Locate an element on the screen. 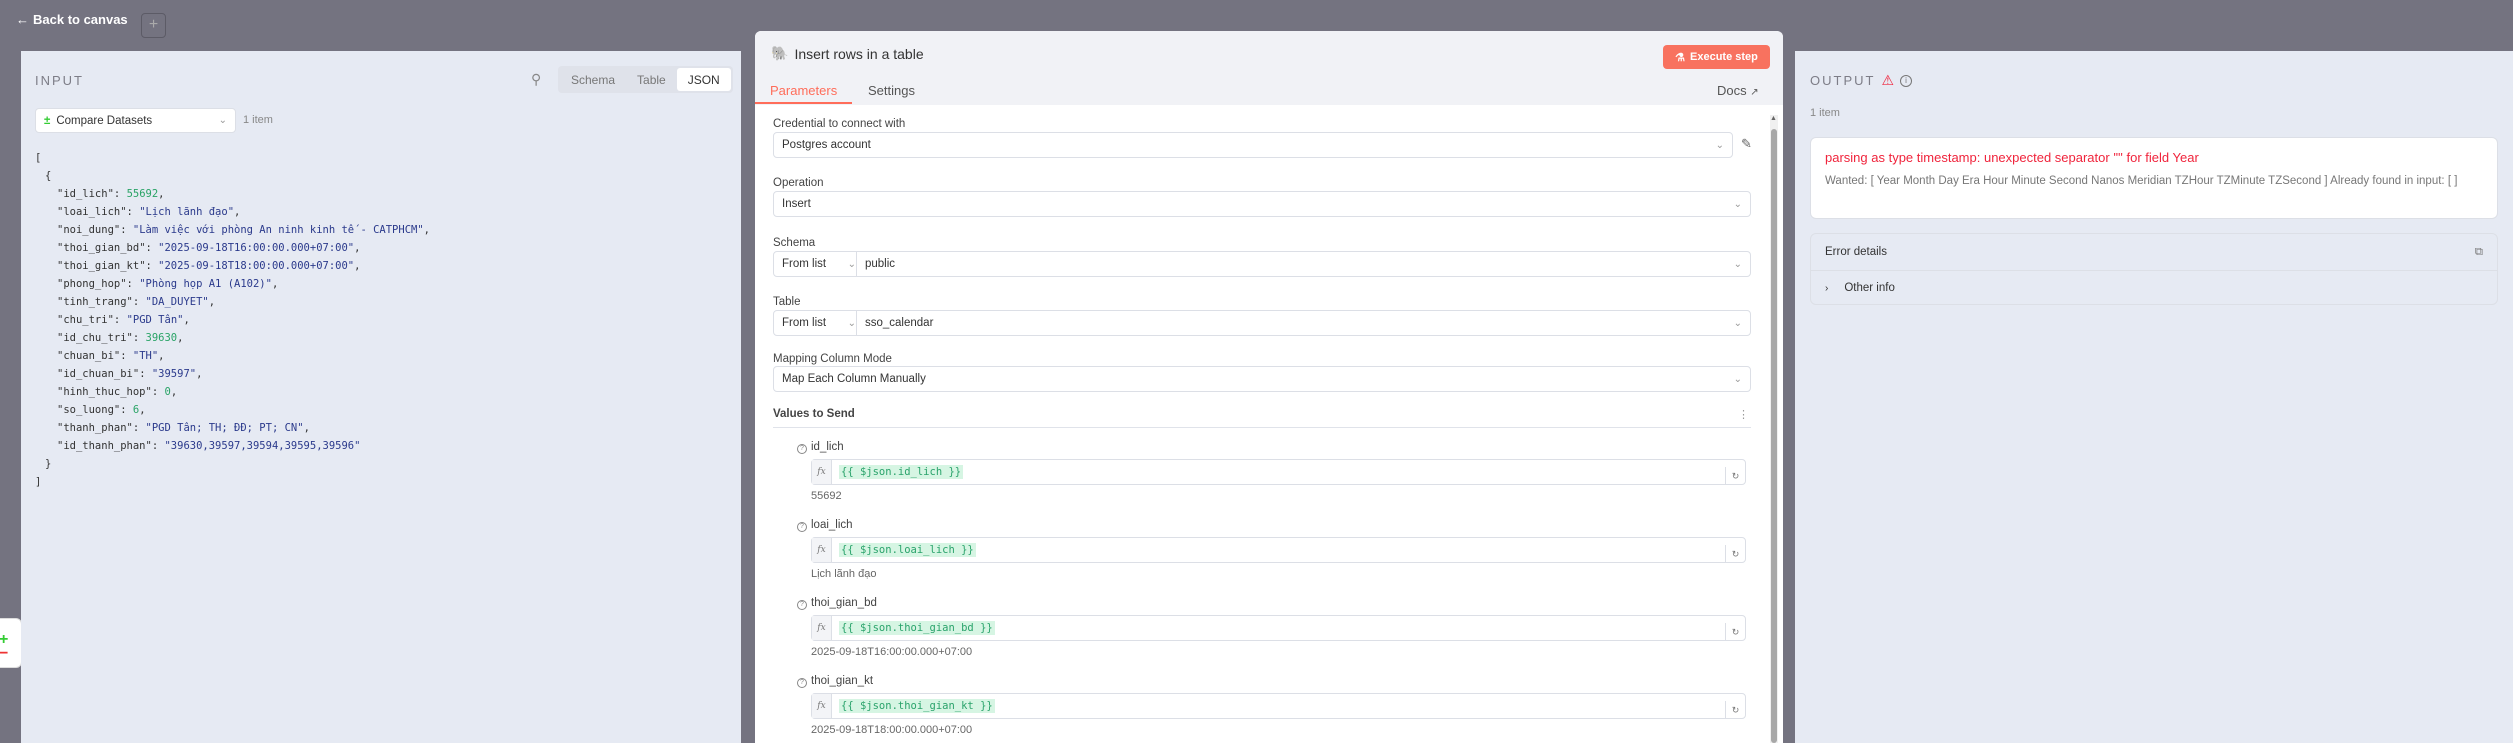 Image resolution: width=2513 pixels, height=743 pixels. expression-input: fx {{ $json.id_lich }} ↻ is located at coordinates (1278, 472).